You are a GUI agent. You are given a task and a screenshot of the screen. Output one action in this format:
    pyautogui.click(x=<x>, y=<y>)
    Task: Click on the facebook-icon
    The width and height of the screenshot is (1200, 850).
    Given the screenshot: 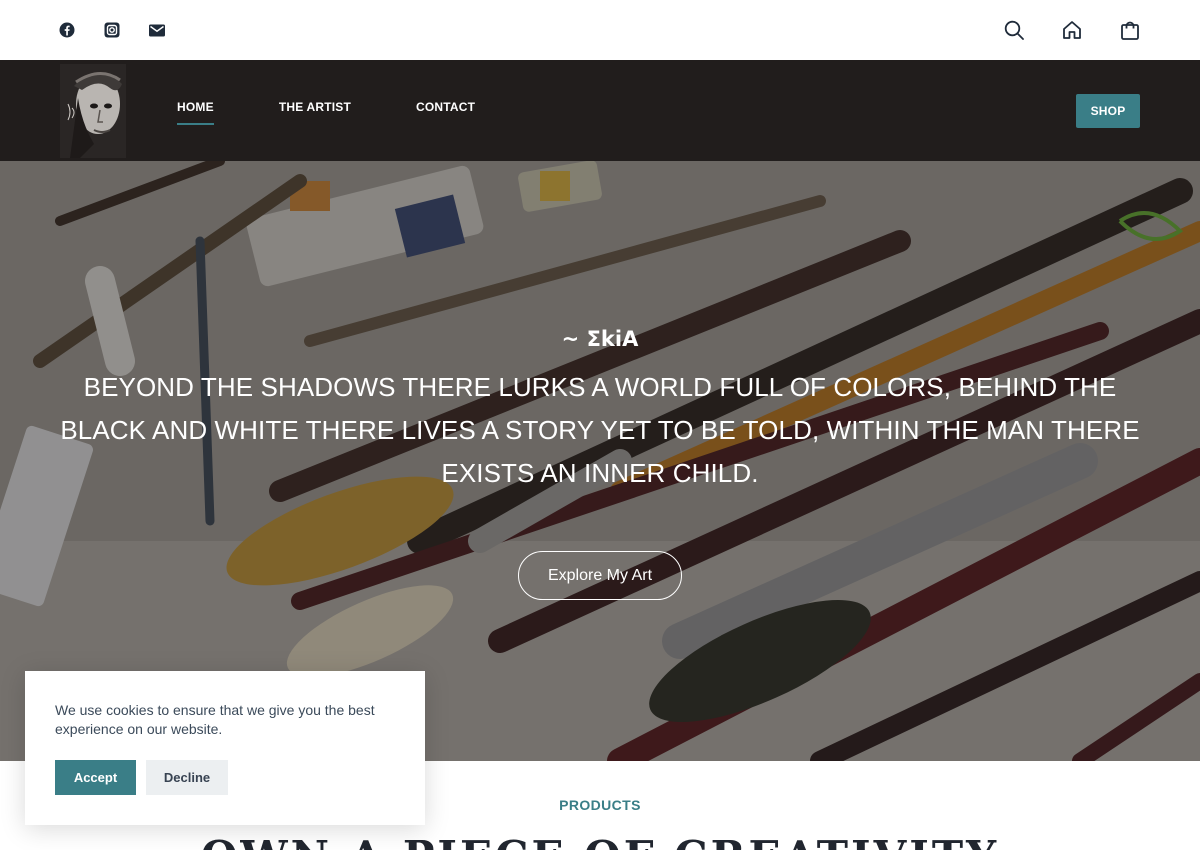 What is the action you would take?
    pyautogui.click(x=67, y=30)
    